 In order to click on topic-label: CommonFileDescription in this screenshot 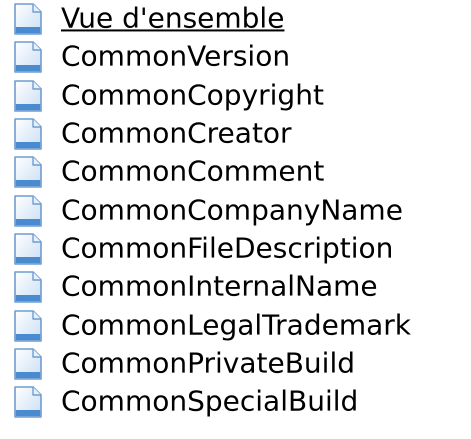, I will do `click(227, 248)`.